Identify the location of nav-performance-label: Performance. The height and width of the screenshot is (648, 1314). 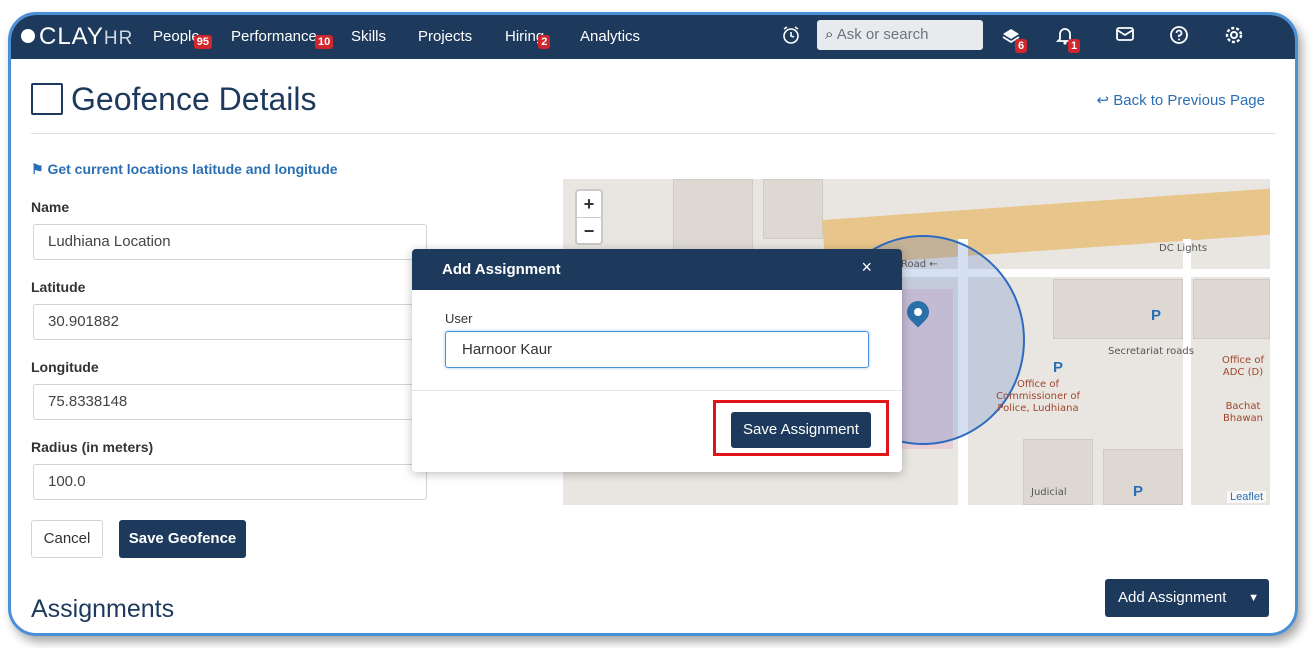
(274, 36).